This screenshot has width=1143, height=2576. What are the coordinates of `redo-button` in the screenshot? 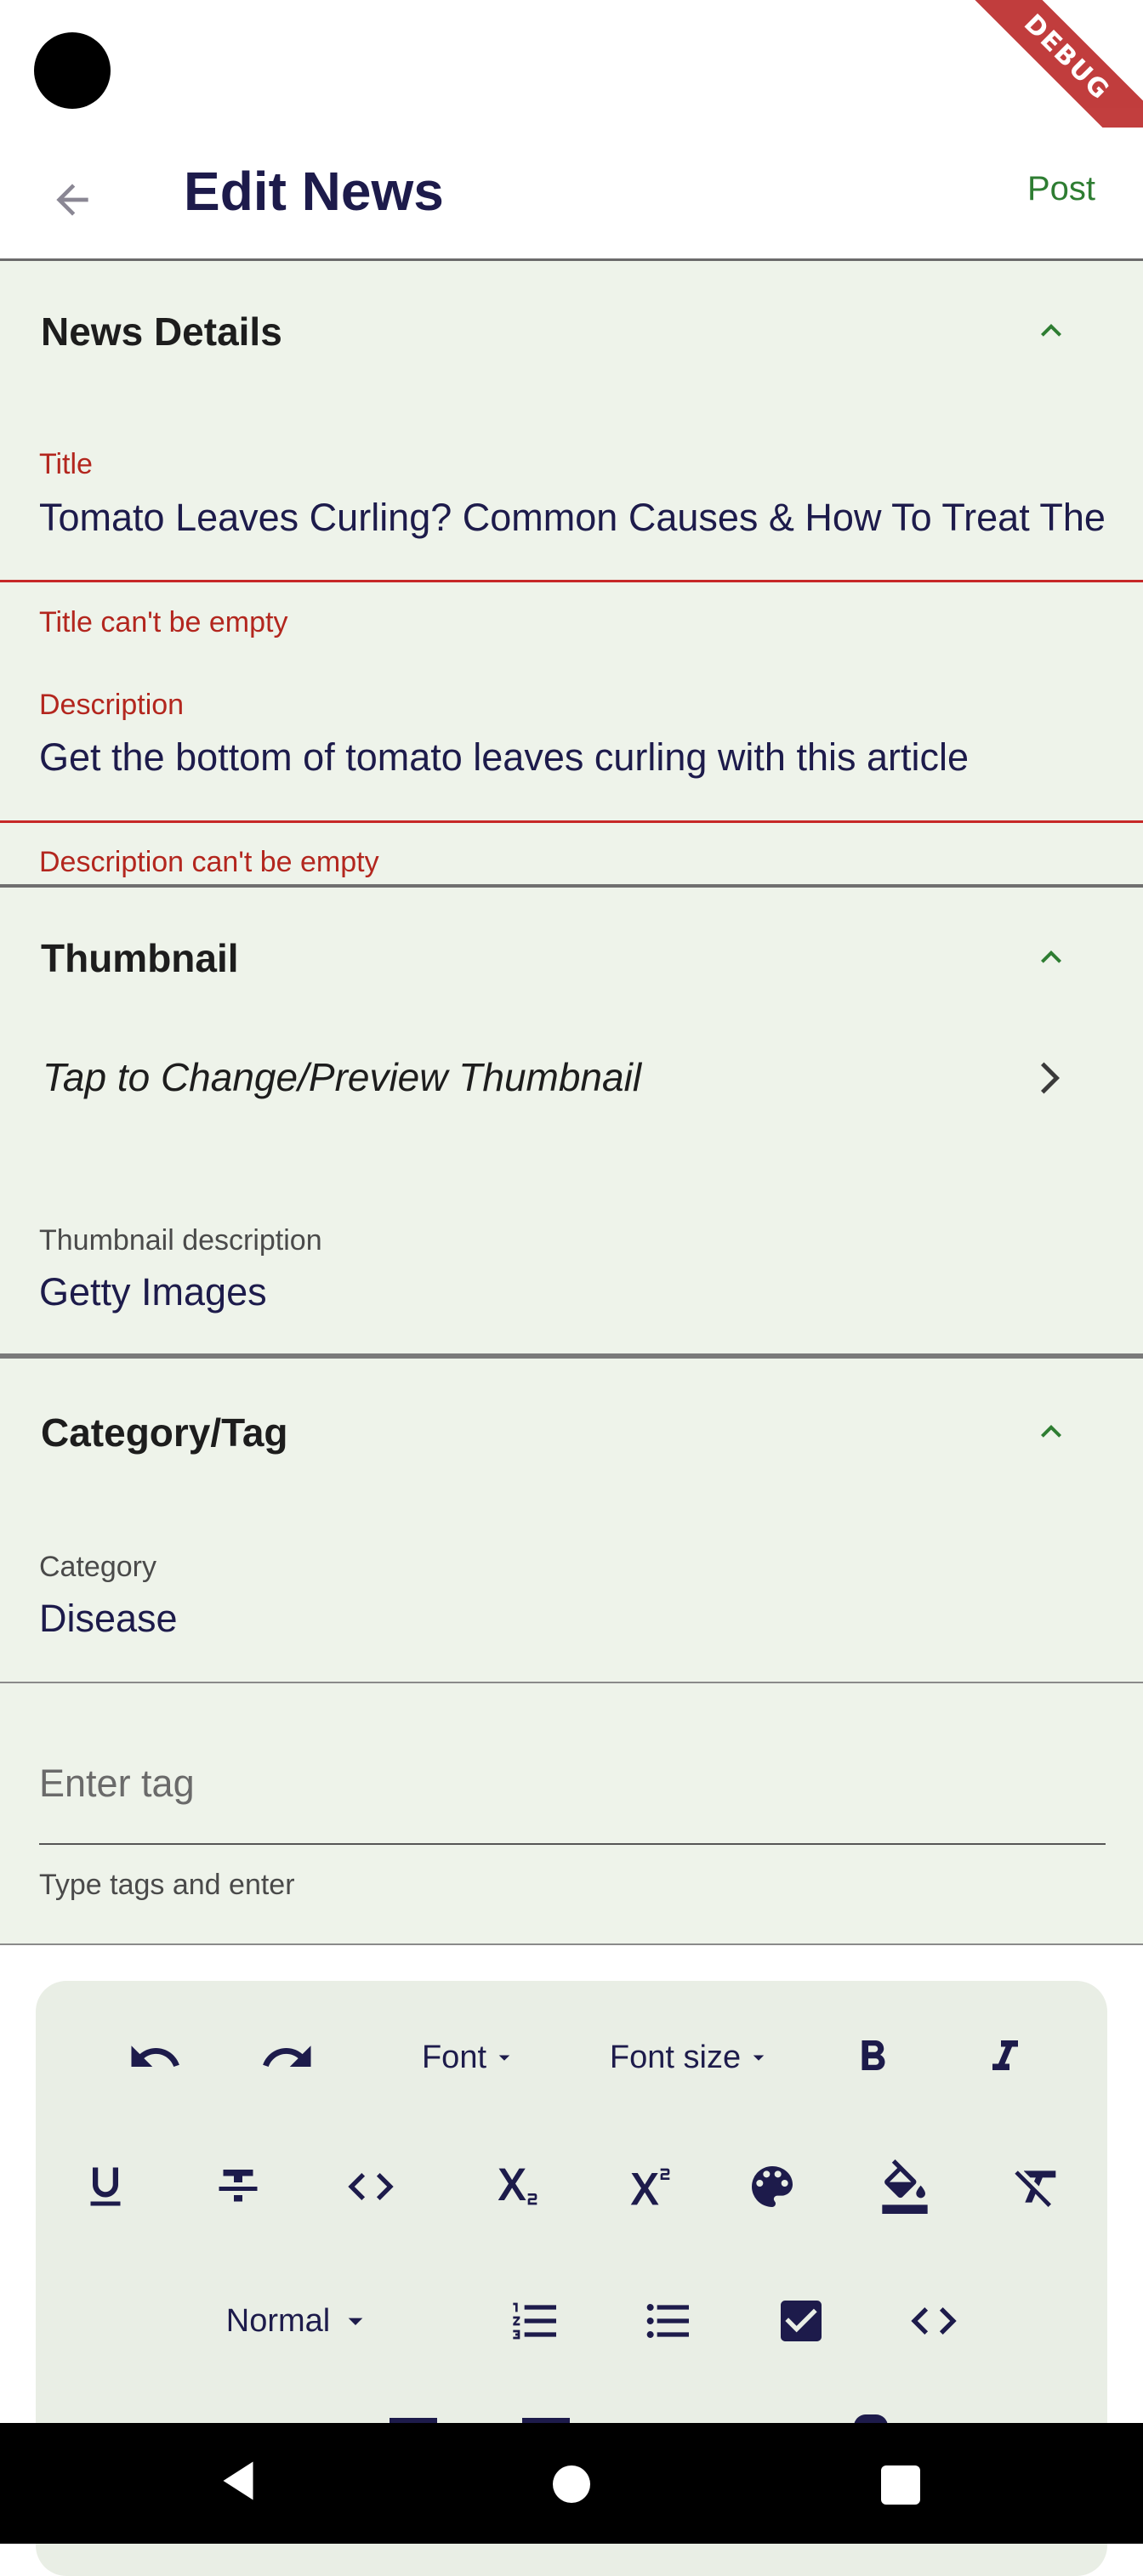 It's located at (287, 2057).